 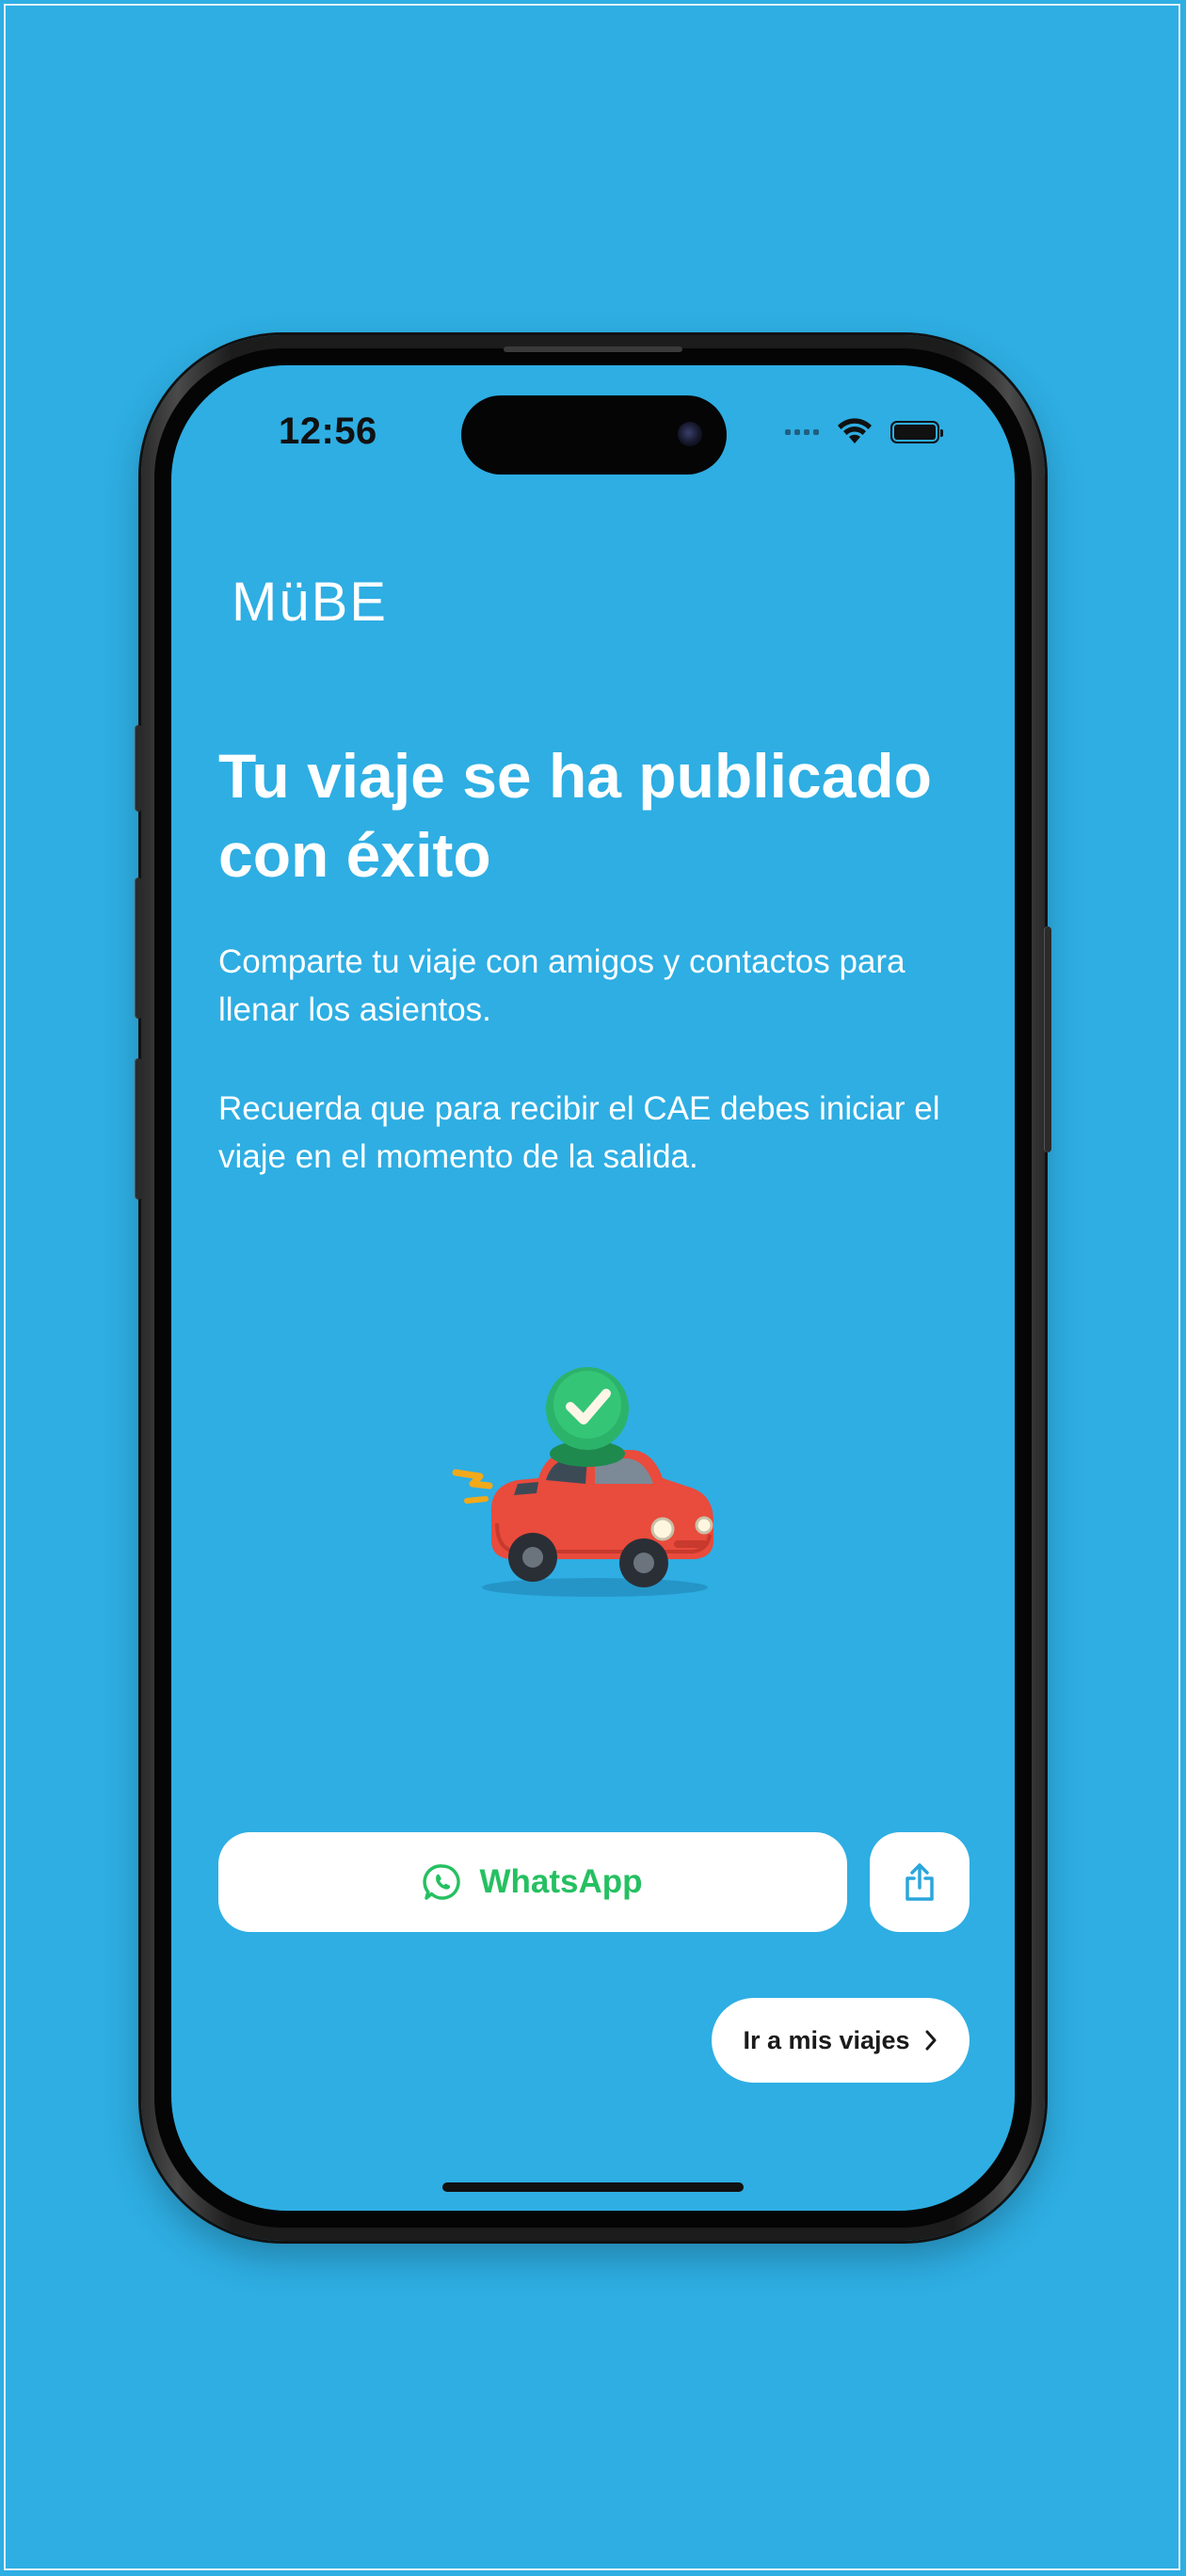 I want to click on chevron-right-icon, so click(x=931, y=2040).